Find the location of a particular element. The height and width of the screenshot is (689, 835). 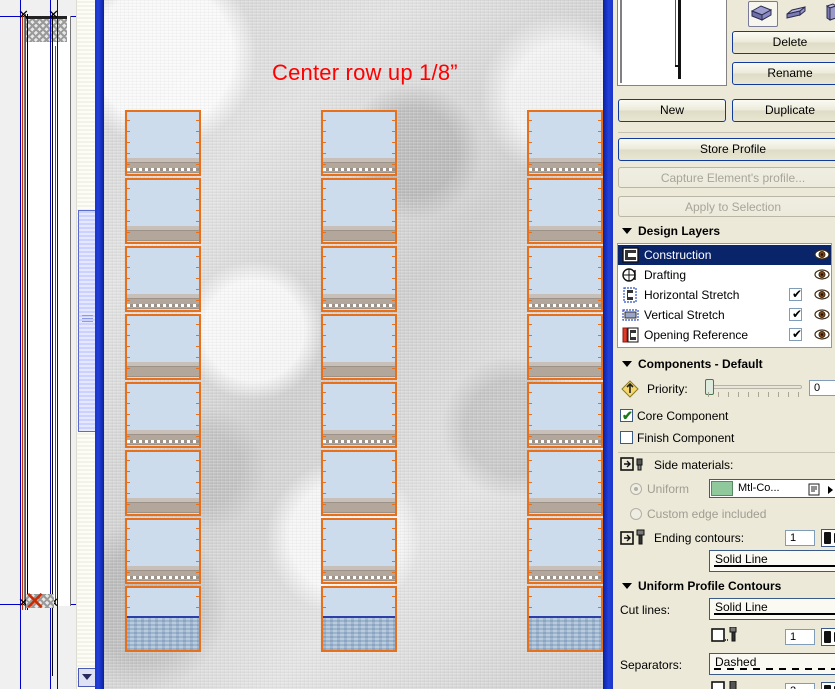

wall-hatch-top is located at coordinates (46, 30).